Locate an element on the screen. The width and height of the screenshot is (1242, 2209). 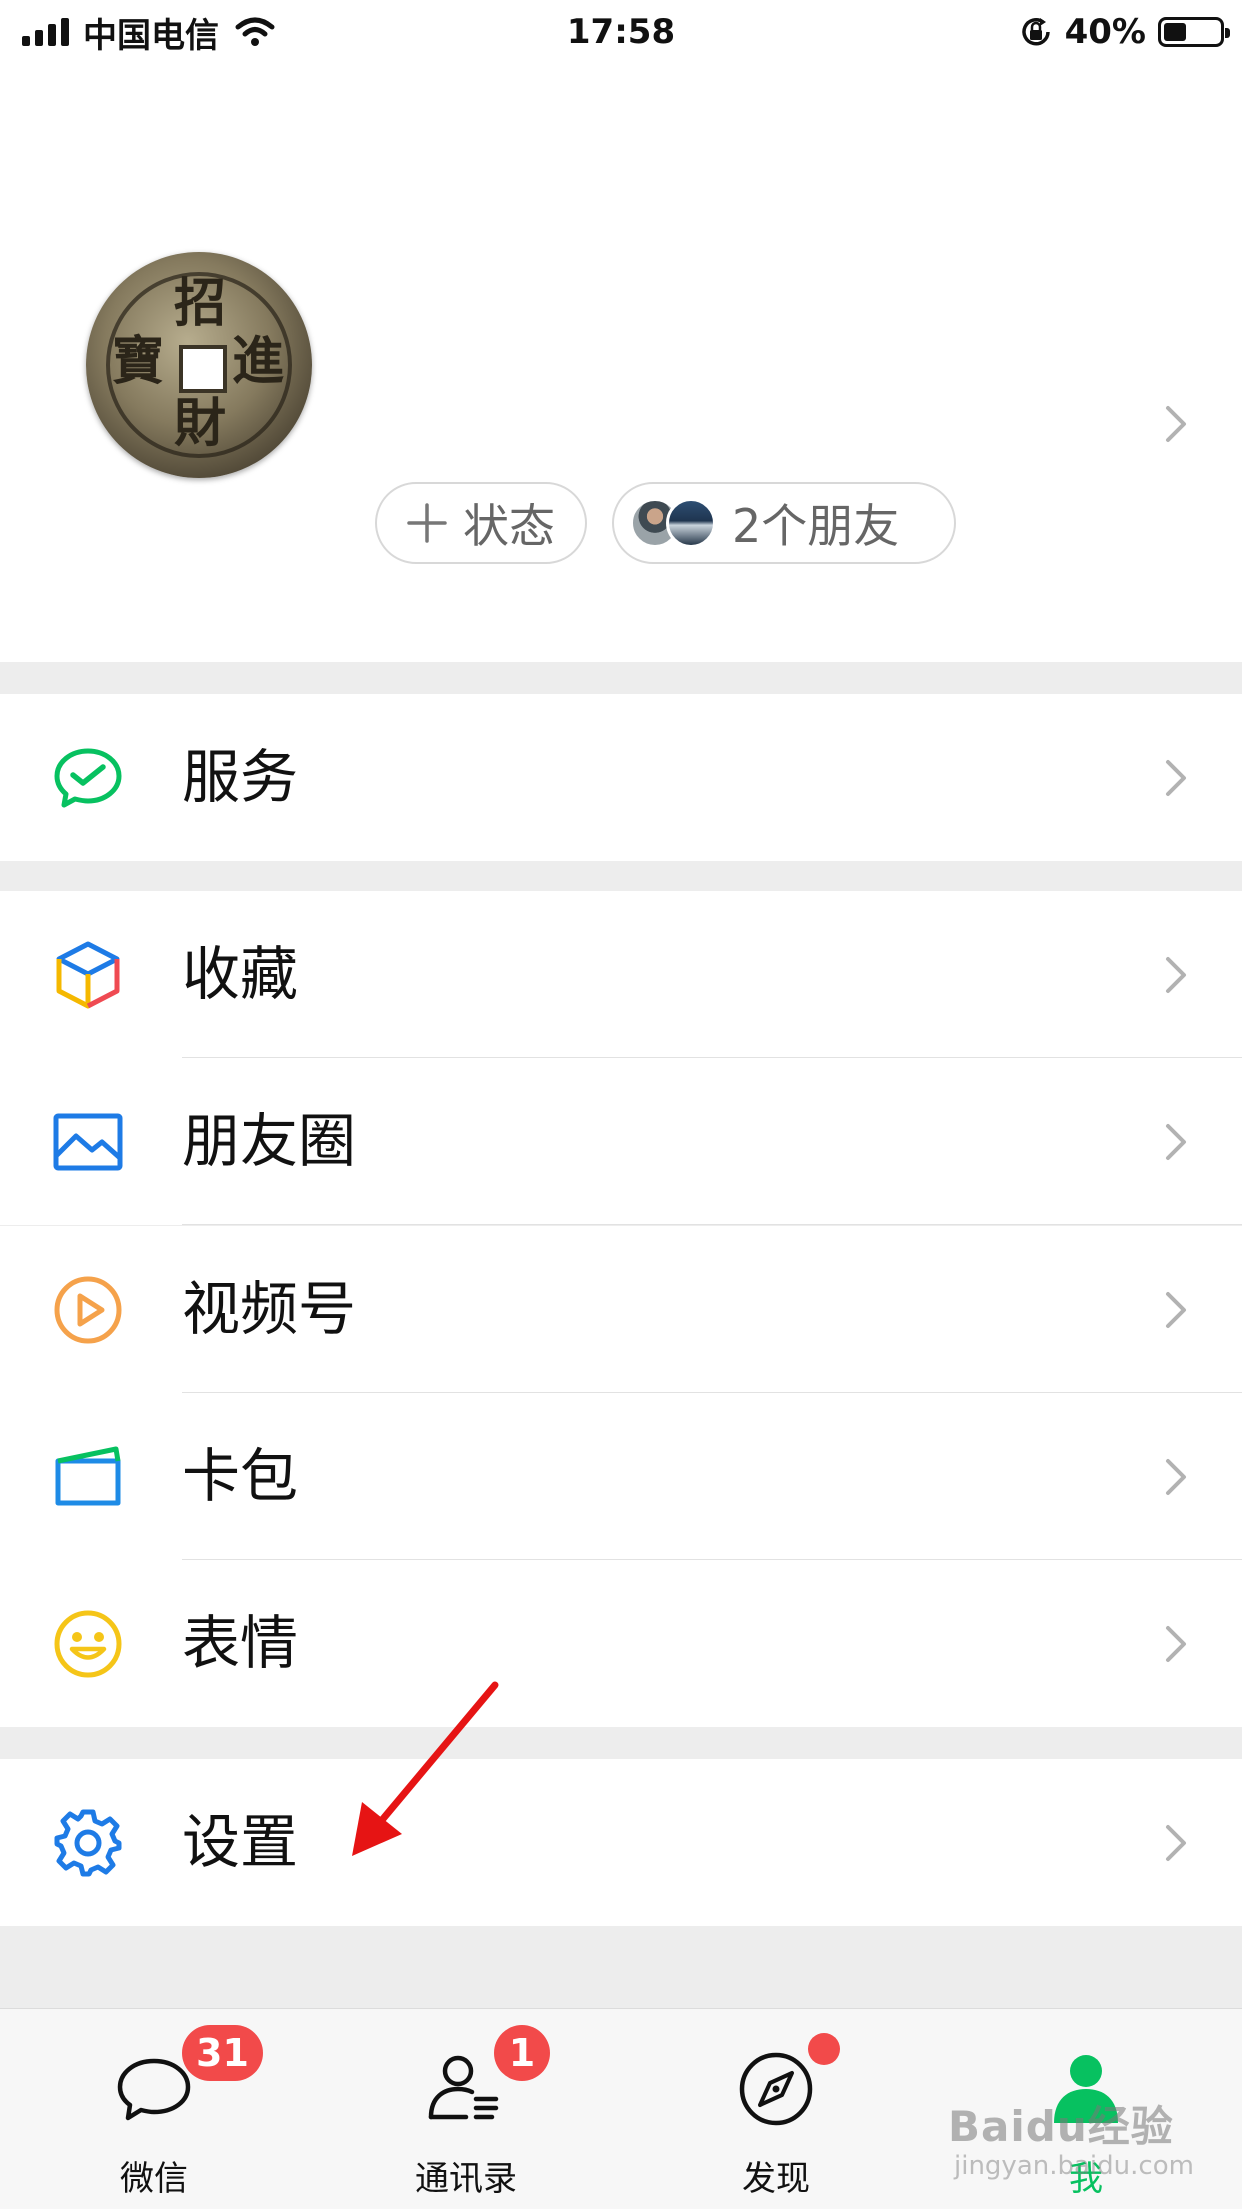
cube-icon is located at coordinates (88, 975).